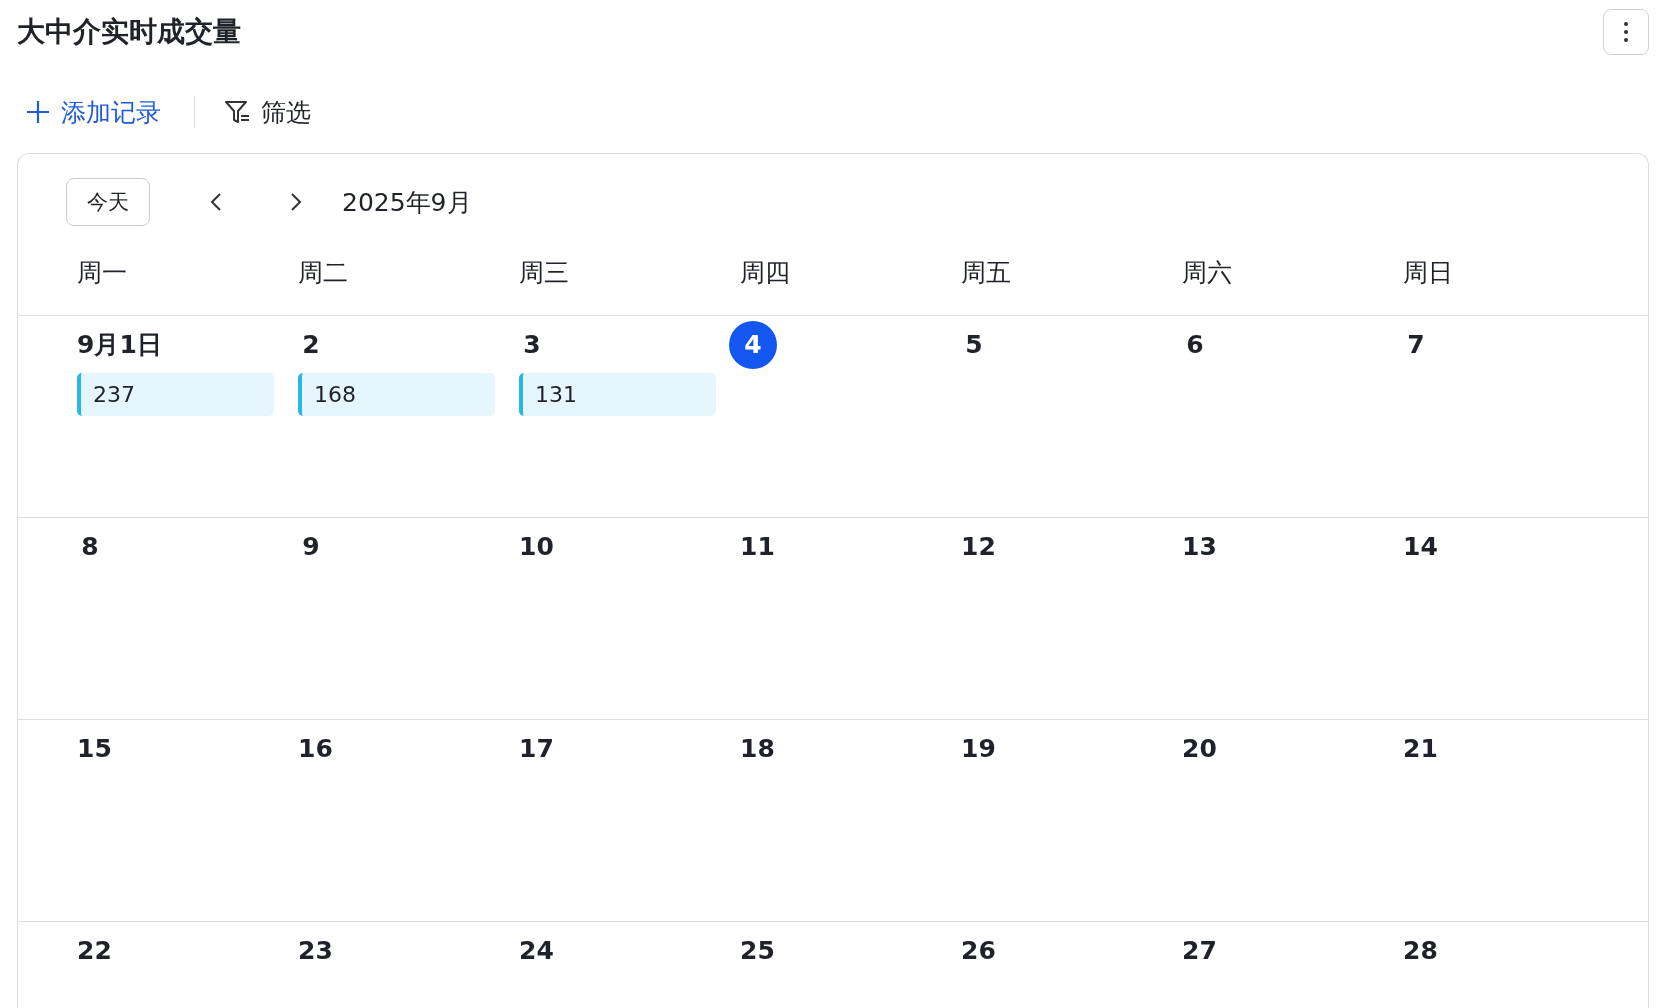  What do you see at coordinates (119, 345) in the screenshot?
I see `date-label: 9月1日` at bounding box center [119, 345].